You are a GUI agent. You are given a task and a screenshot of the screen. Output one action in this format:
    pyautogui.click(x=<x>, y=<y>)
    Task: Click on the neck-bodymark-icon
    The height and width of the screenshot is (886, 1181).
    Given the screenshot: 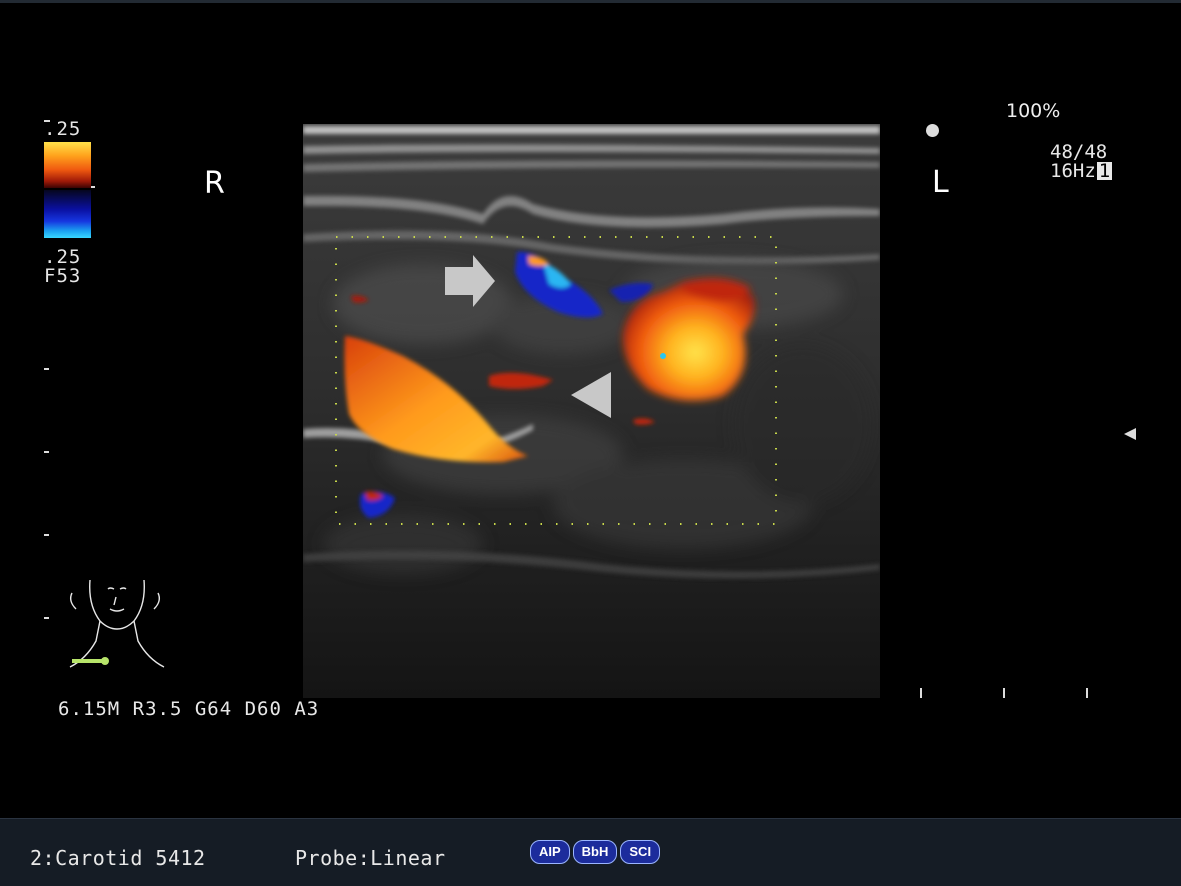 What is the action you would take?
    pyautogui.click(x=117, y=630)
    